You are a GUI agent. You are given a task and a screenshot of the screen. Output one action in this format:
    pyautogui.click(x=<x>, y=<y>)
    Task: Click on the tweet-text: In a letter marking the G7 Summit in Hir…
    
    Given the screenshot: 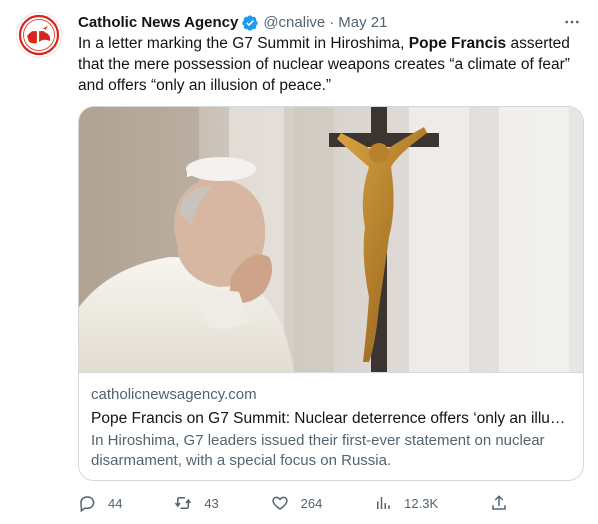 What is the action you would take?
    pyautogui.click(x=328, y=64)
    